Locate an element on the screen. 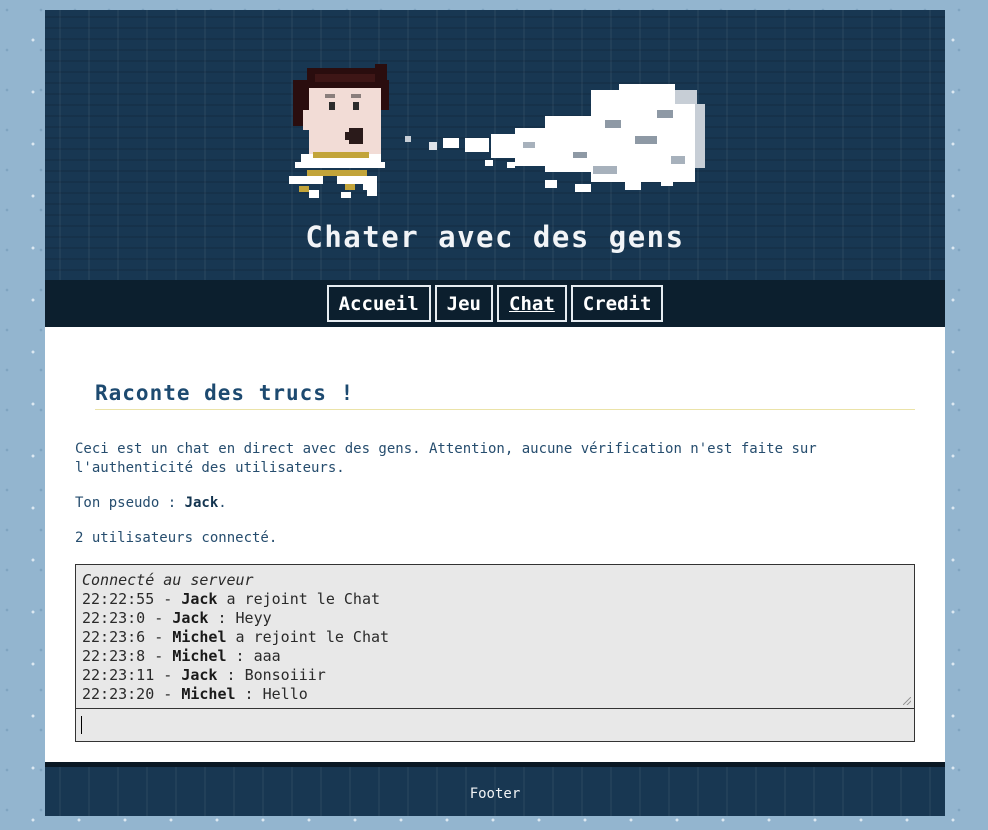 This screenshot has height=830, width=988. main-navigation: Accueil Jeu Chat Credit is located at coordinates (495, 303).